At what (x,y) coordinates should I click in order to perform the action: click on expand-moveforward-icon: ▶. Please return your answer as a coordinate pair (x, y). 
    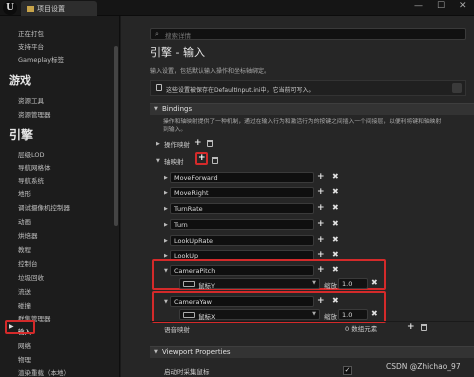
    Looking at the image, I should click on (166, 178).